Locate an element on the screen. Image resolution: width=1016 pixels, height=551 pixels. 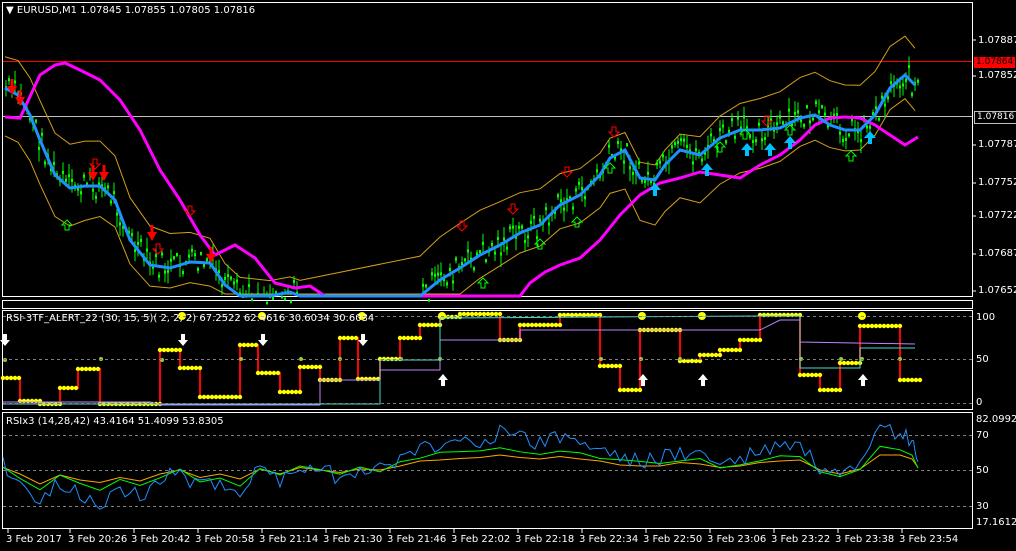
time-label: 3 Feb 23:06 is located at coordinates (737, 539).